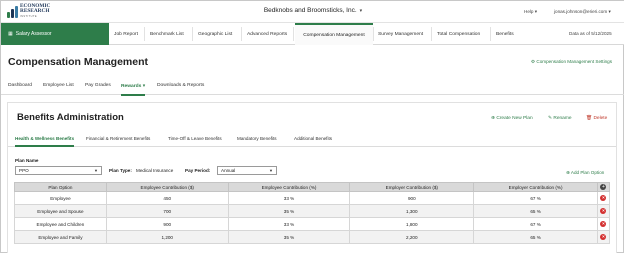  What do you see at coordinates (60, 237) in the screenshot?
I see `cell-plan-option: Employee and Family` at bounding box center [60, 237].